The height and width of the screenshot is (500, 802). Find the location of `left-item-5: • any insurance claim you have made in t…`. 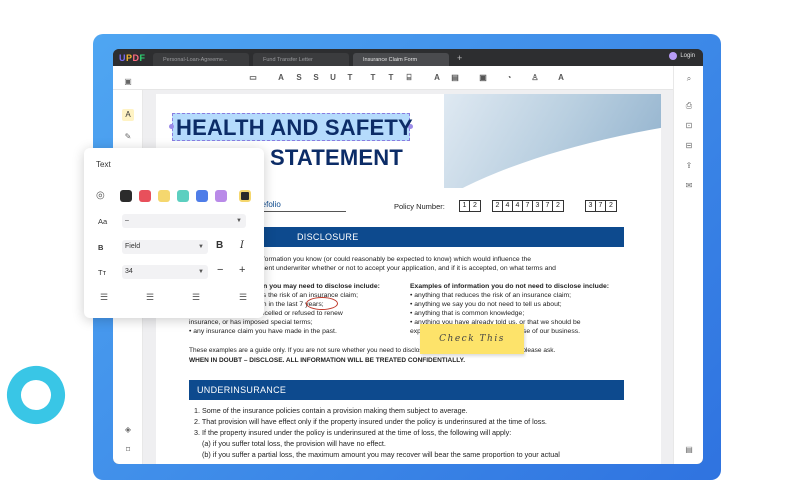

left-item-5: • any insurance claim you have made in t… is located at coordinates (263, 331).